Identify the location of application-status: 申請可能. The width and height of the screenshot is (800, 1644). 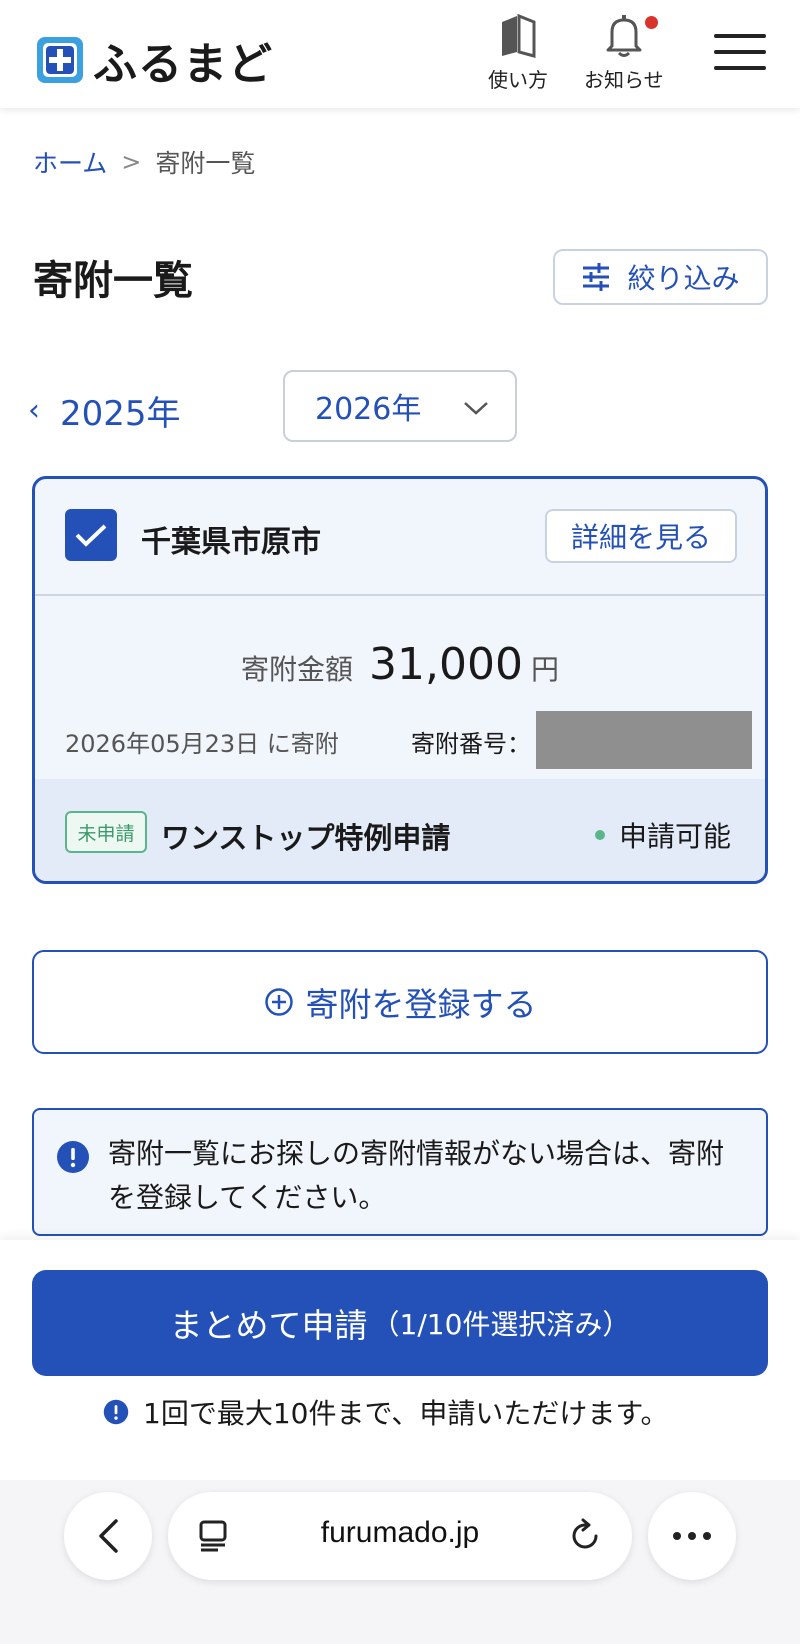
(663, 835).